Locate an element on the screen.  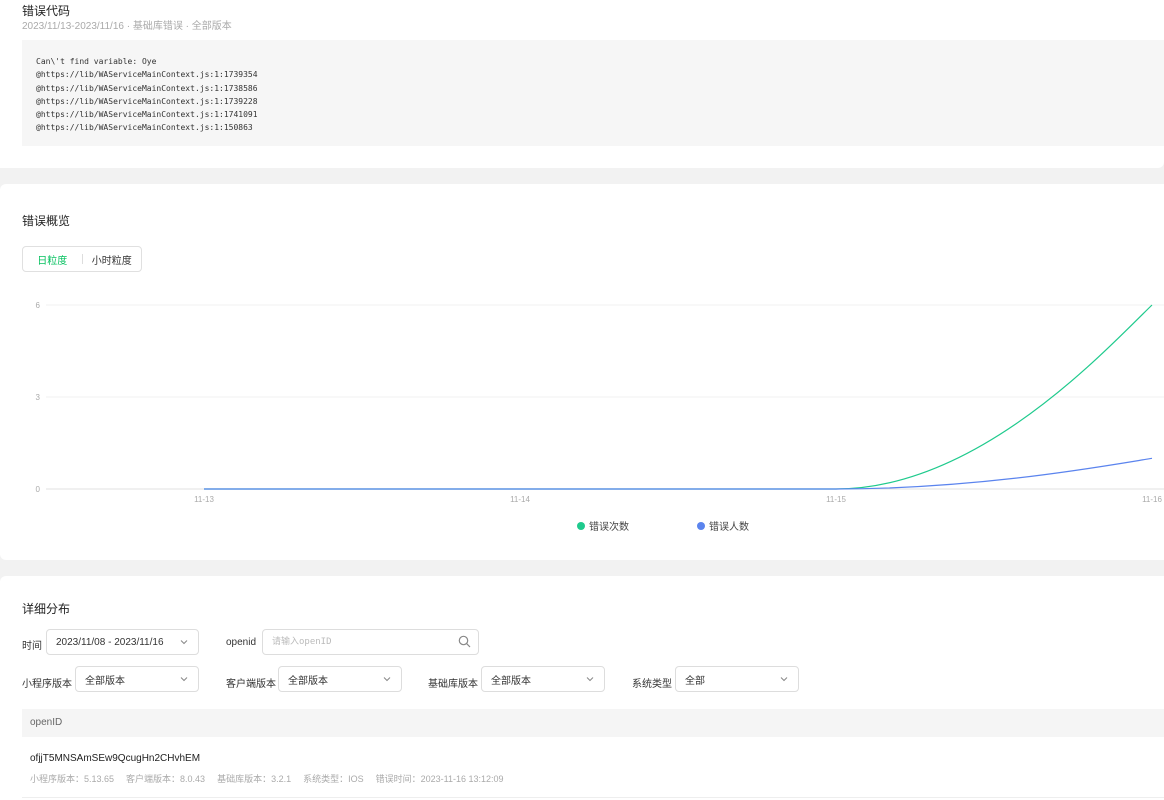
lib-version-select: 全部版本 is located at coordinates (543, 679).